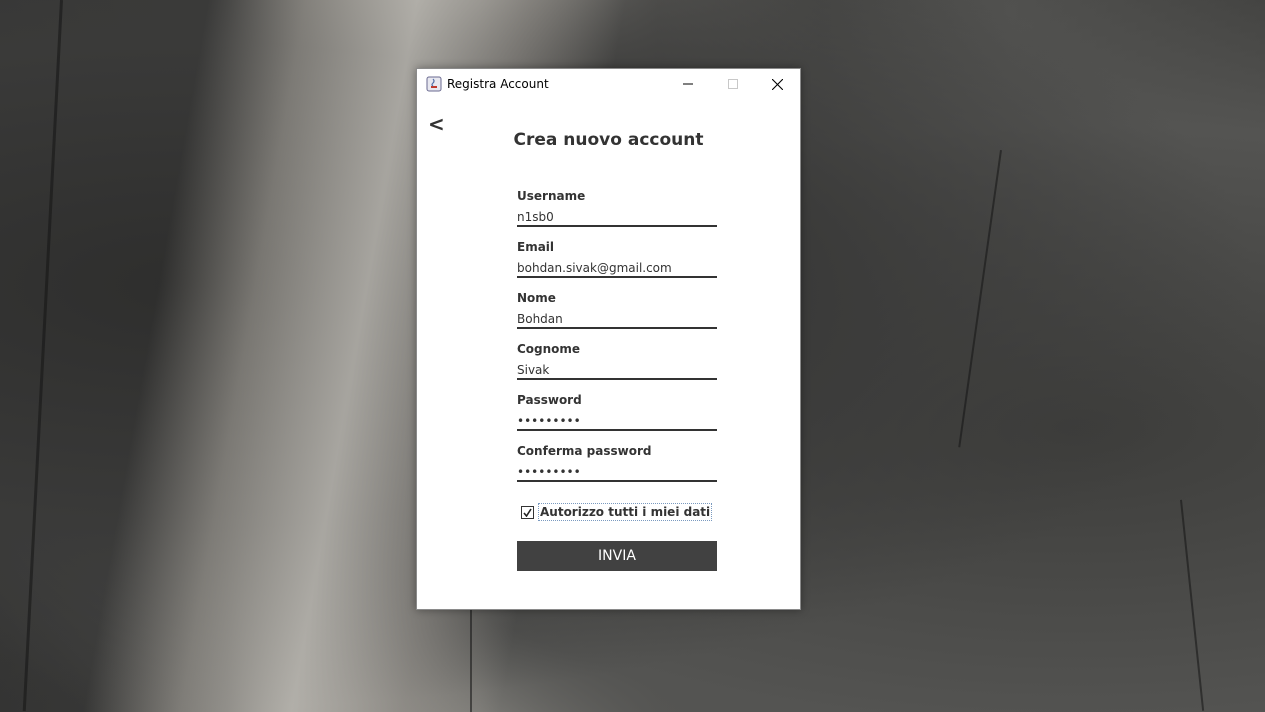 This screenshot has width=1265, height=712. I want to click on close-button, so click(777, 84).